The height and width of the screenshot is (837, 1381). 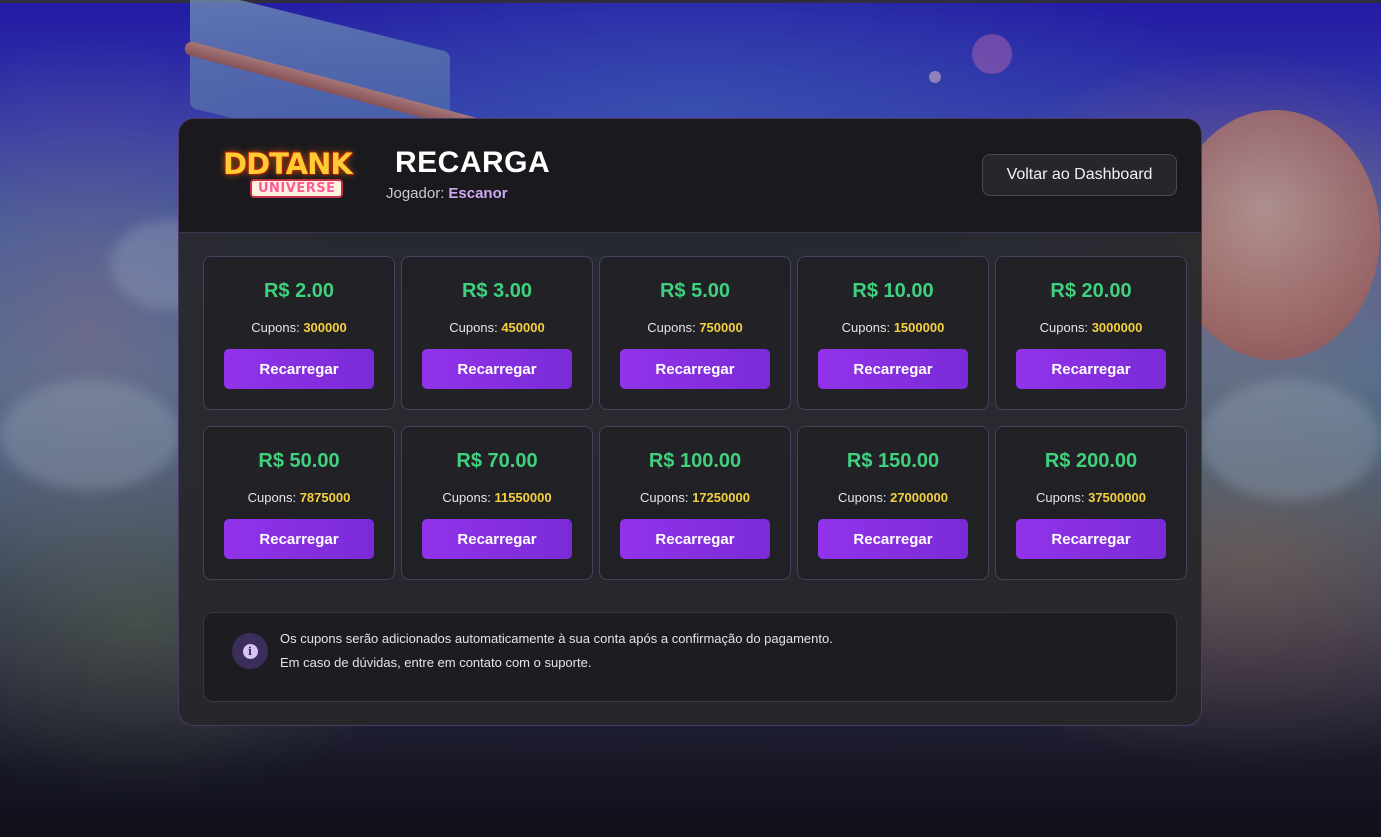 I want to click on back-to-dashboard-button: Voltar ao Dashboard, so click(x=1079, y=175).